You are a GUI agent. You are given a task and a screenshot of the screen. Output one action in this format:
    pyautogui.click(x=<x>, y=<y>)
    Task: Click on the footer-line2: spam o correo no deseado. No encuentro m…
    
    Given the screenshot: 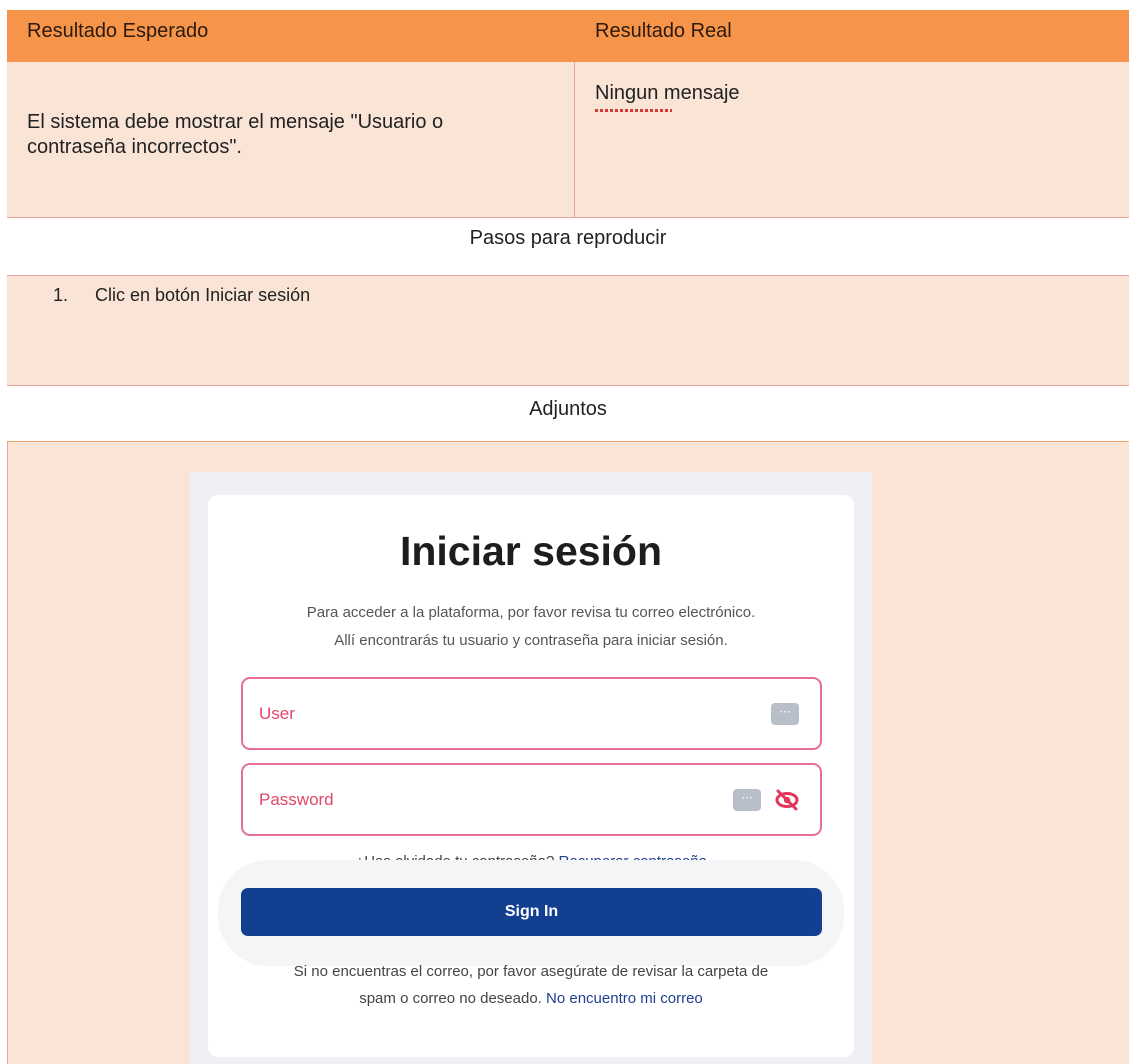 What is the action you would take?
    pyautogui.click(x=531, y=998)
    